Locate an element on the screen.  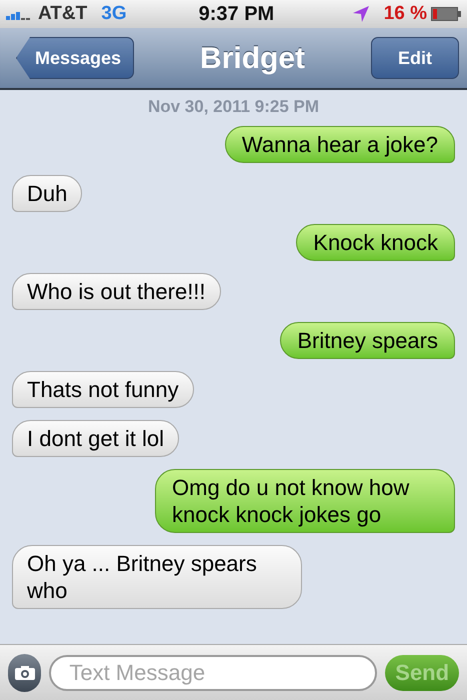
message-bubble: I dont get it lol is located at coordinates (95, 438).